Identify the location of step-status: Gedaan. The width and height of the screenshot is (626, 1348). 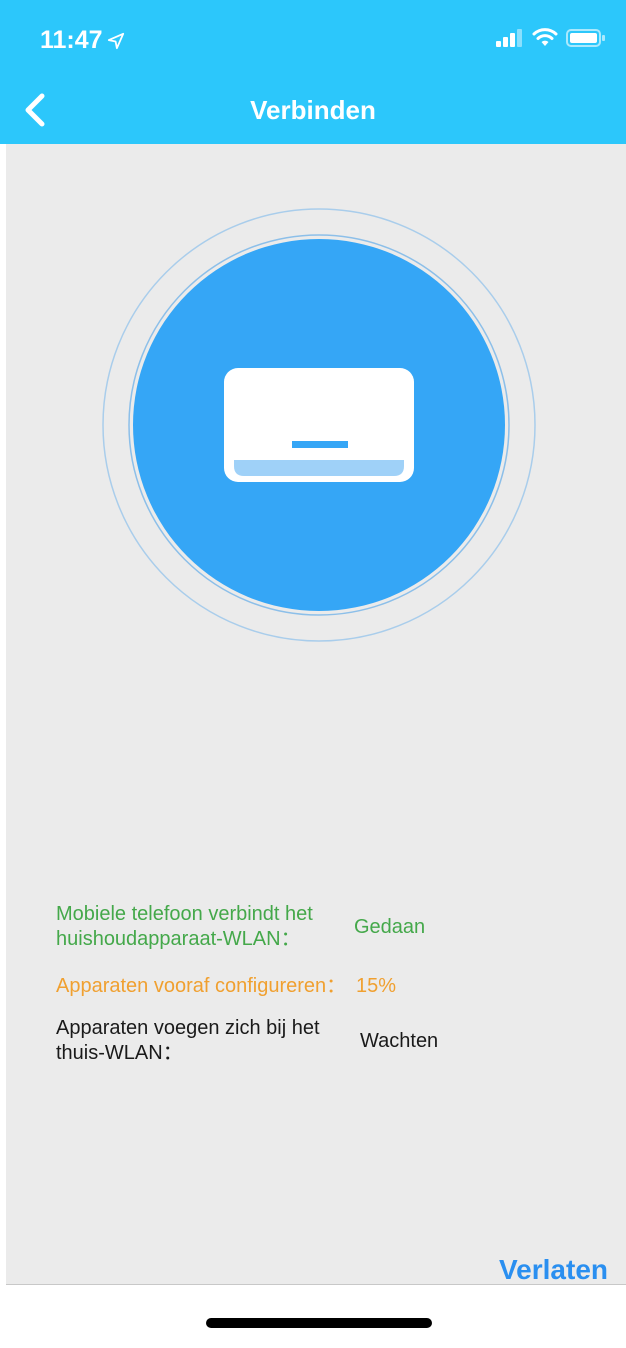
(390, 927).